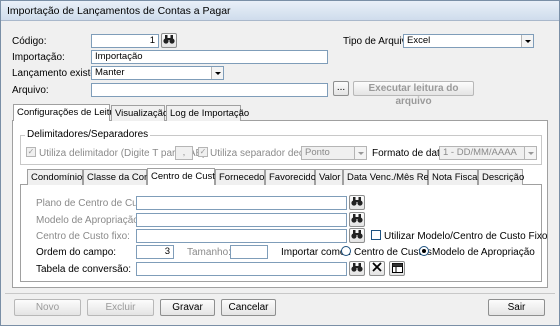 This screenshot has width=560, height=326. I want to click on tamanho-field, so click(249, 252).